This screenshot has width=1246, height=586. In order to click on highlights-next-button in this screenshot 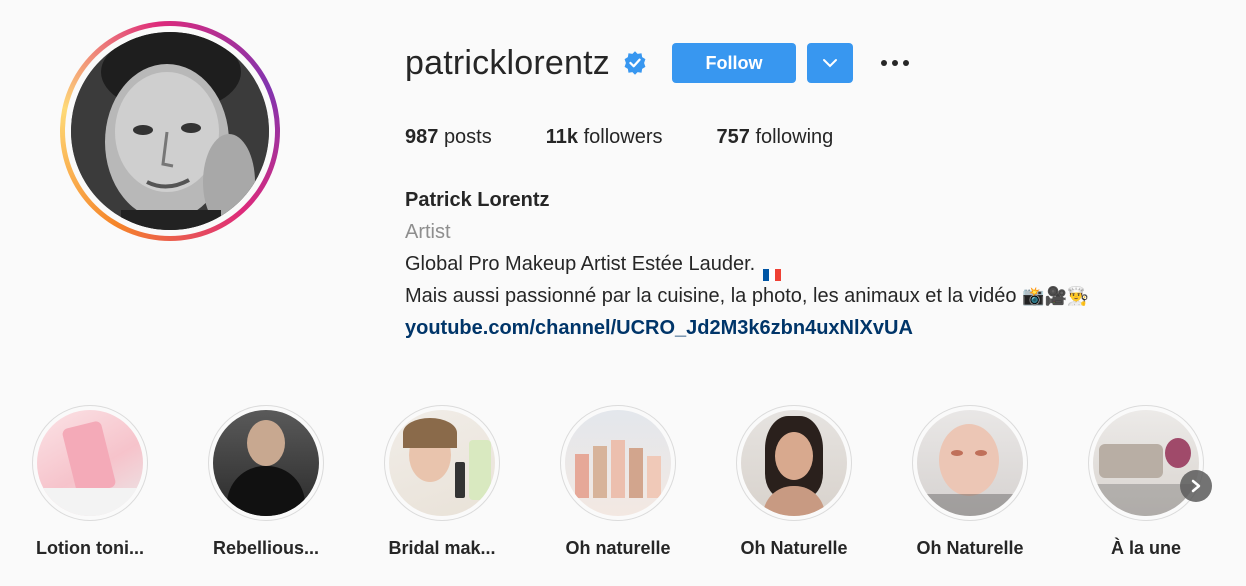, I will do `click(1196, 486)`.